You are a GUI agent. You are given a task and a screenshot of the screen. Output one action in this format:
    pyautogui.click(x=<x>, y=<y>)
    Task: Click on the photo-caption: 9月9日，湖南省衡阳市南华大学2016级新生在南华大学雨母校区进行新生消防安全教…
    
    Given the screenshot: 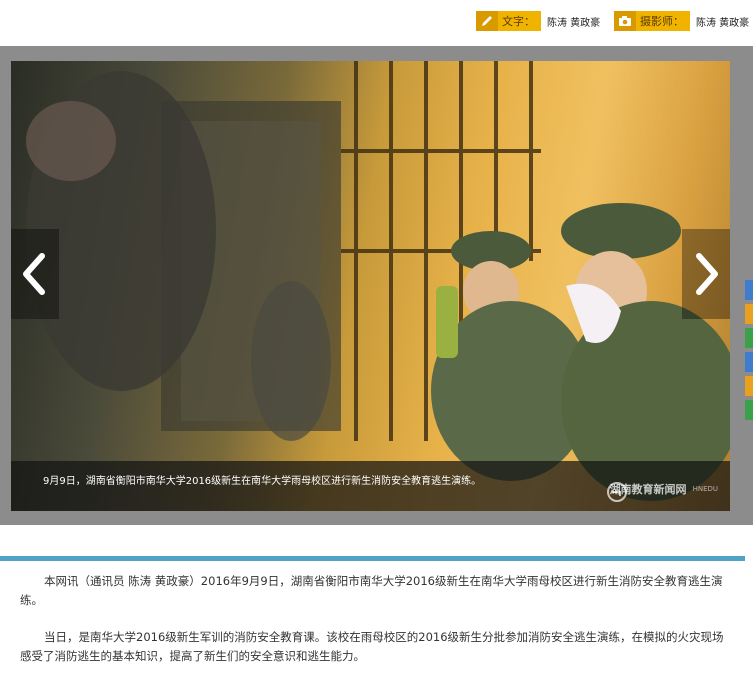 What is the action you would take?
    pyautogui.click(x=262, y=481)
    